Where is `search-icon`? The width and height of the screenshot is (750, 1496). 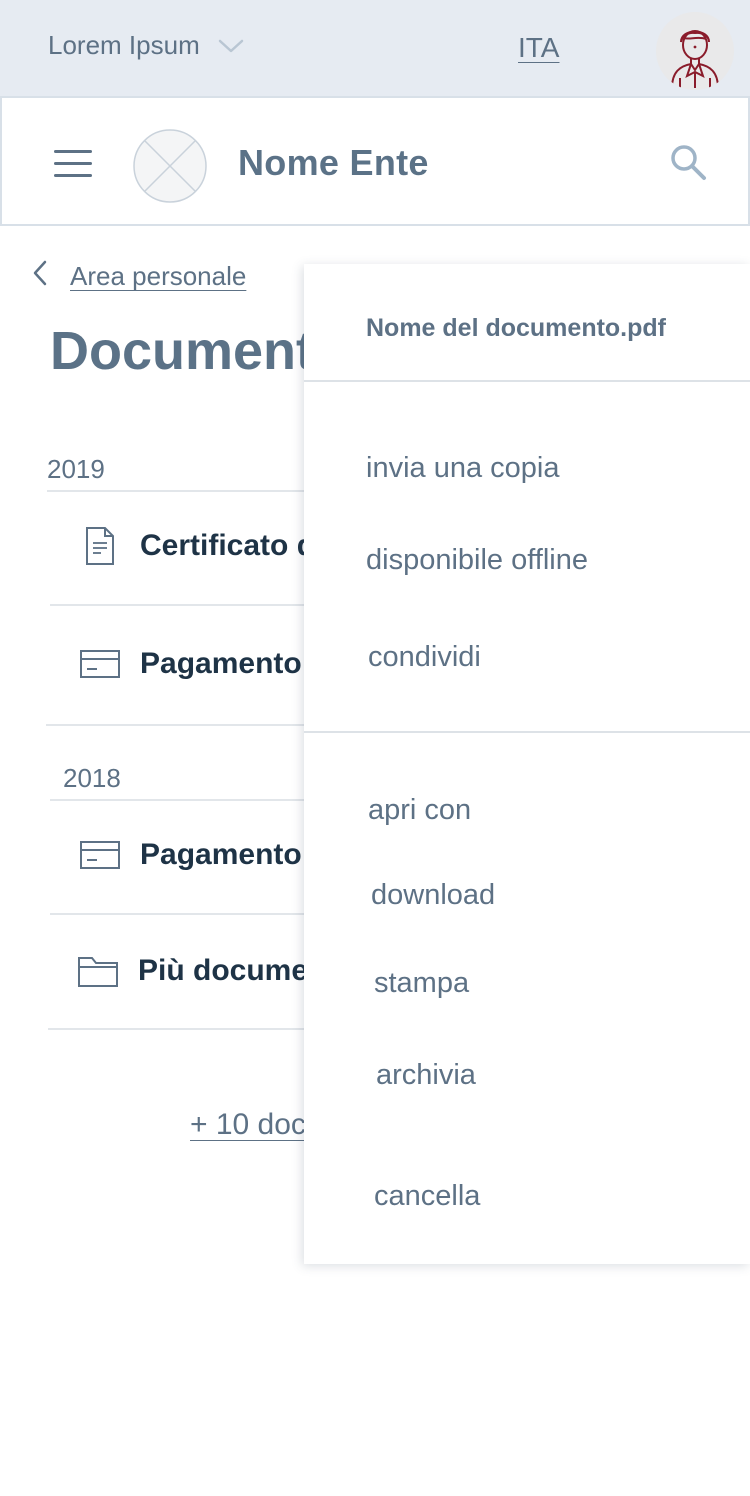
search-icon is located at coordinates (688, 162).